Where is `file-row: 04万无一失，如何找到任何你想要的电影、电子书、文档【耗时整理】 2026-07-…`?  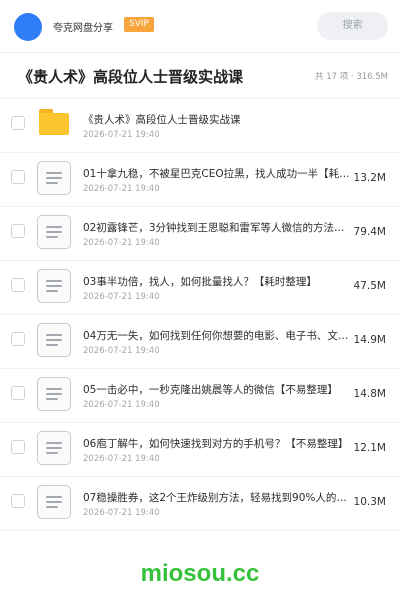 file-row: 04万无一失，如何找到任何你想要的电影、电子书、文档【耗时整理】 2026-07-… is located at coordinates (200, 342).